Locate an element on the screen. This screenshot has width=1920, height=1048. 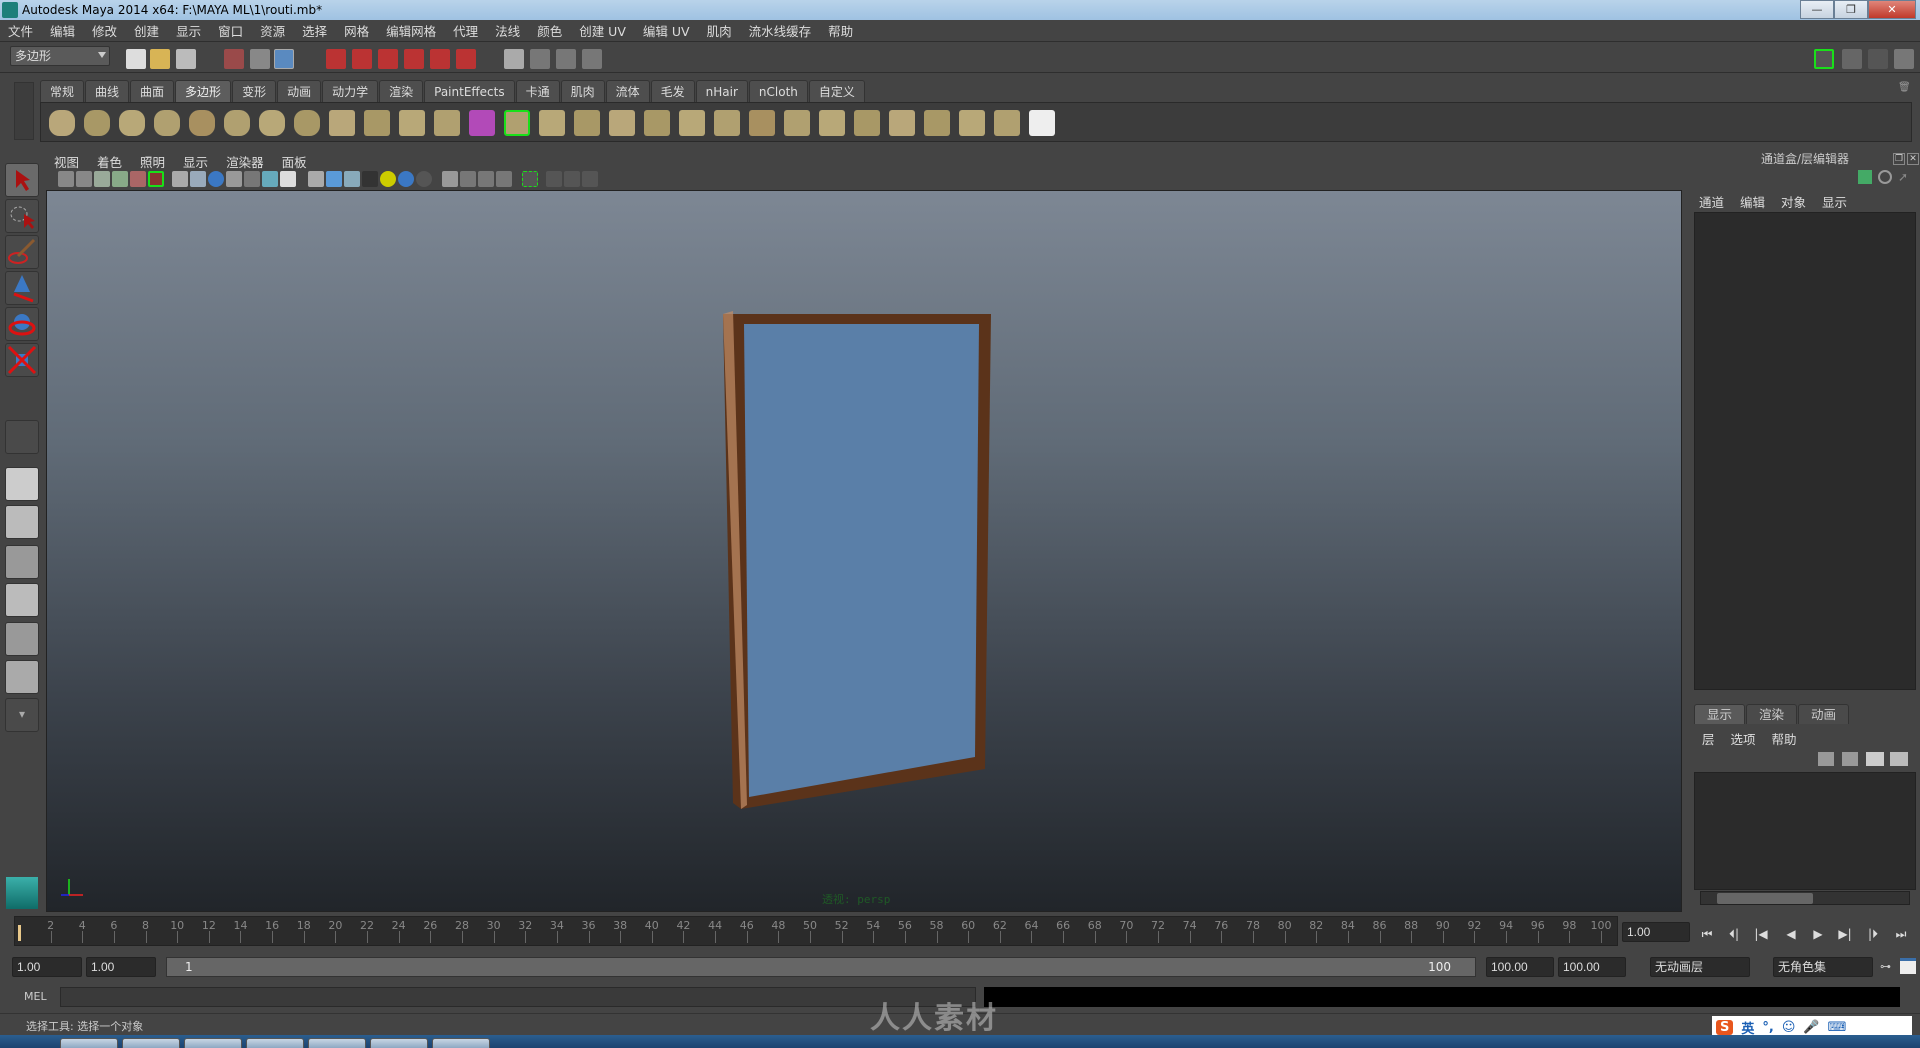
persp-graph-layout-button is located at coordinates (22, 600).